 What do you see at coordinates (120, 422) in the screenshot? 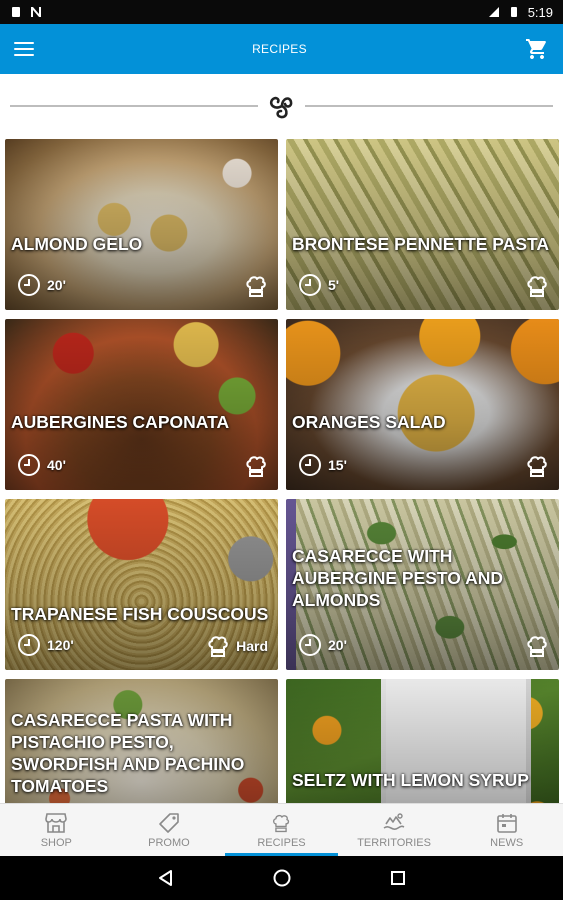
I see `recipe-name: AUBERGINES CAPONATA` at bounding box center [120, 422].